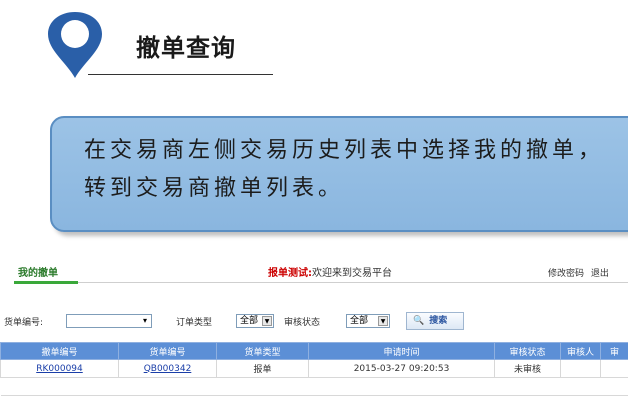  I want to click on review-status-cell: 未审核, so click(527, 368).